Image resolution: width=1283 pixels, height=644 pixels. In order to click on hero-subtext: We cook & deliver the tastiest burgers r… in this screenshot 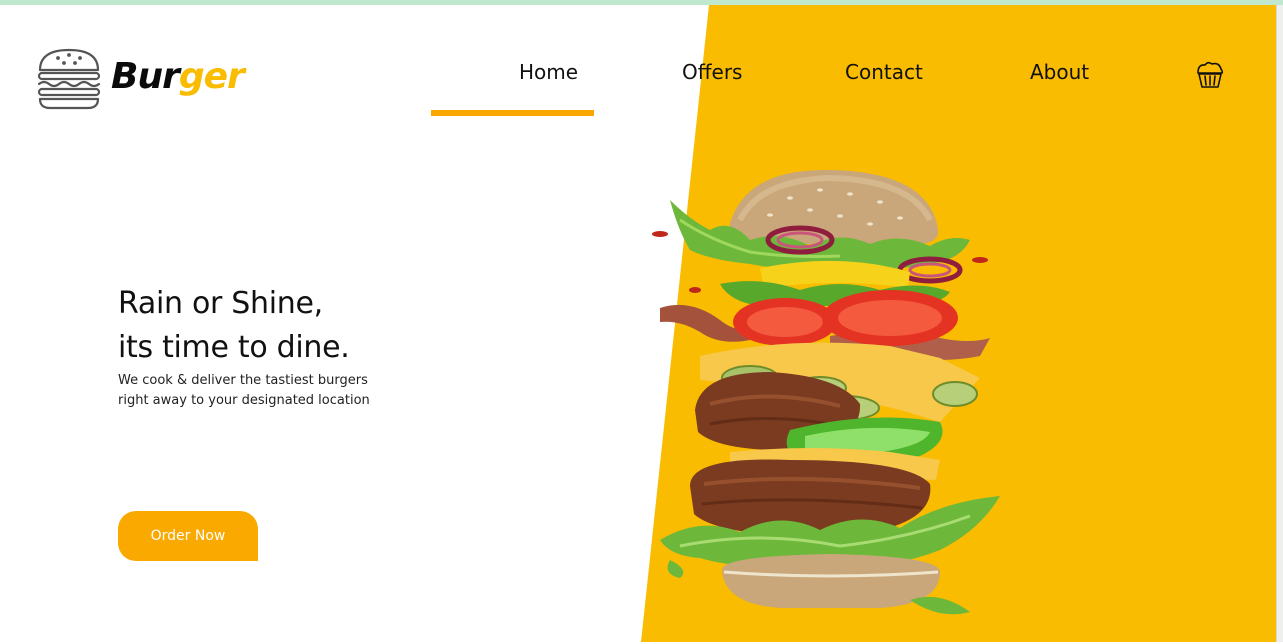, I will do `click(244, 391)`.